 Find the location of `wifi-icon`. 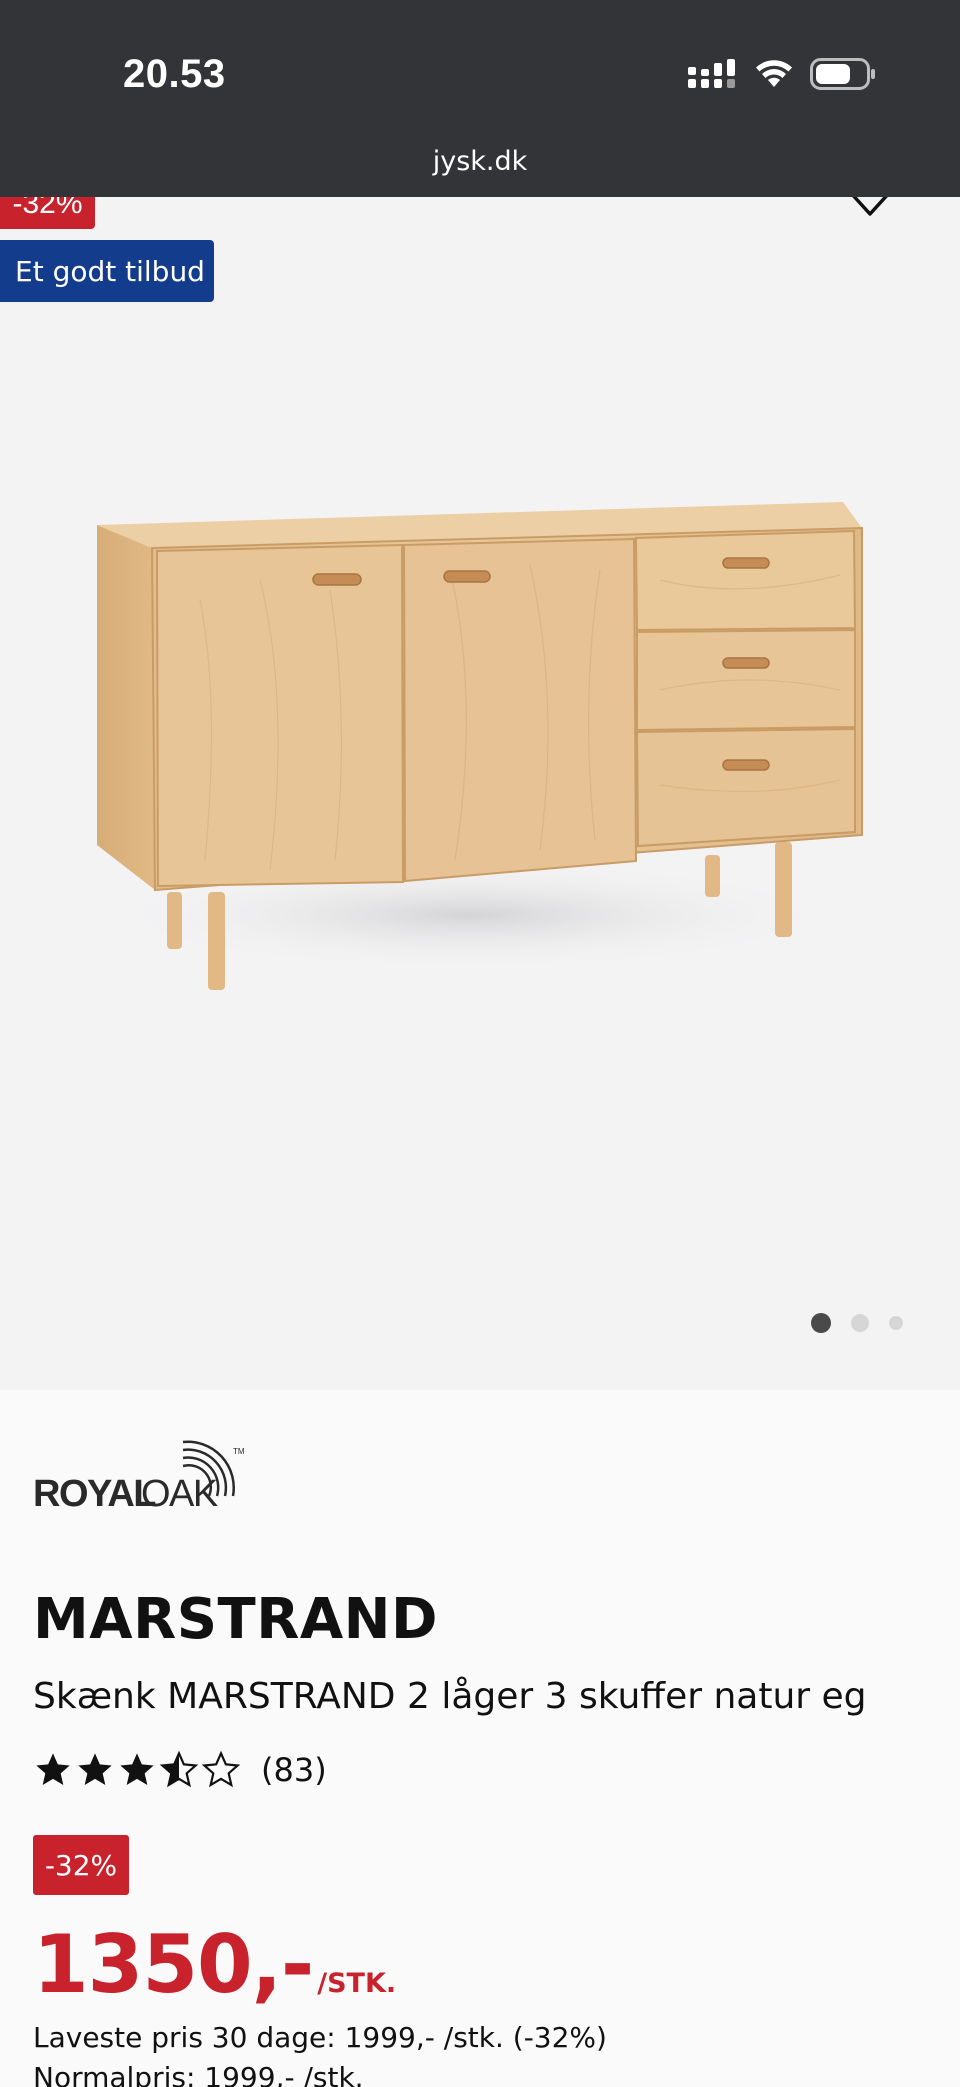

wifi-icon is located at coordinates (774, 73).